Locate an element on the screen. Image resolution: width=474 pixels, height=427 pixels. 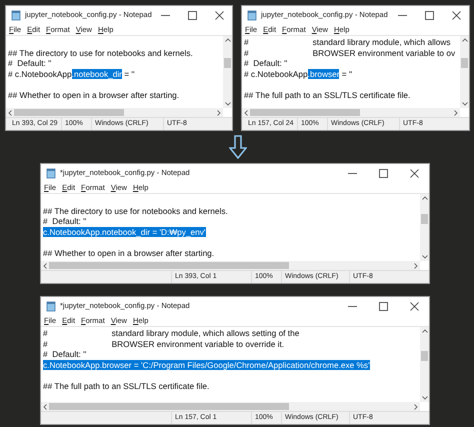
code-line: standard library module, which allows setting of the is located at coordinates (206, 333).